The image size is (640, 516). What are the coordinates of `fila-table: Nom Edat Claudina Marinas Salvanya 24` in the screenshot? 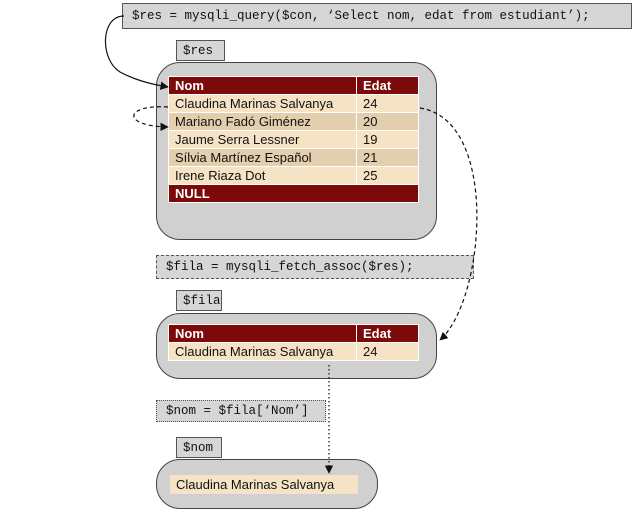 It's located at (293, 342).